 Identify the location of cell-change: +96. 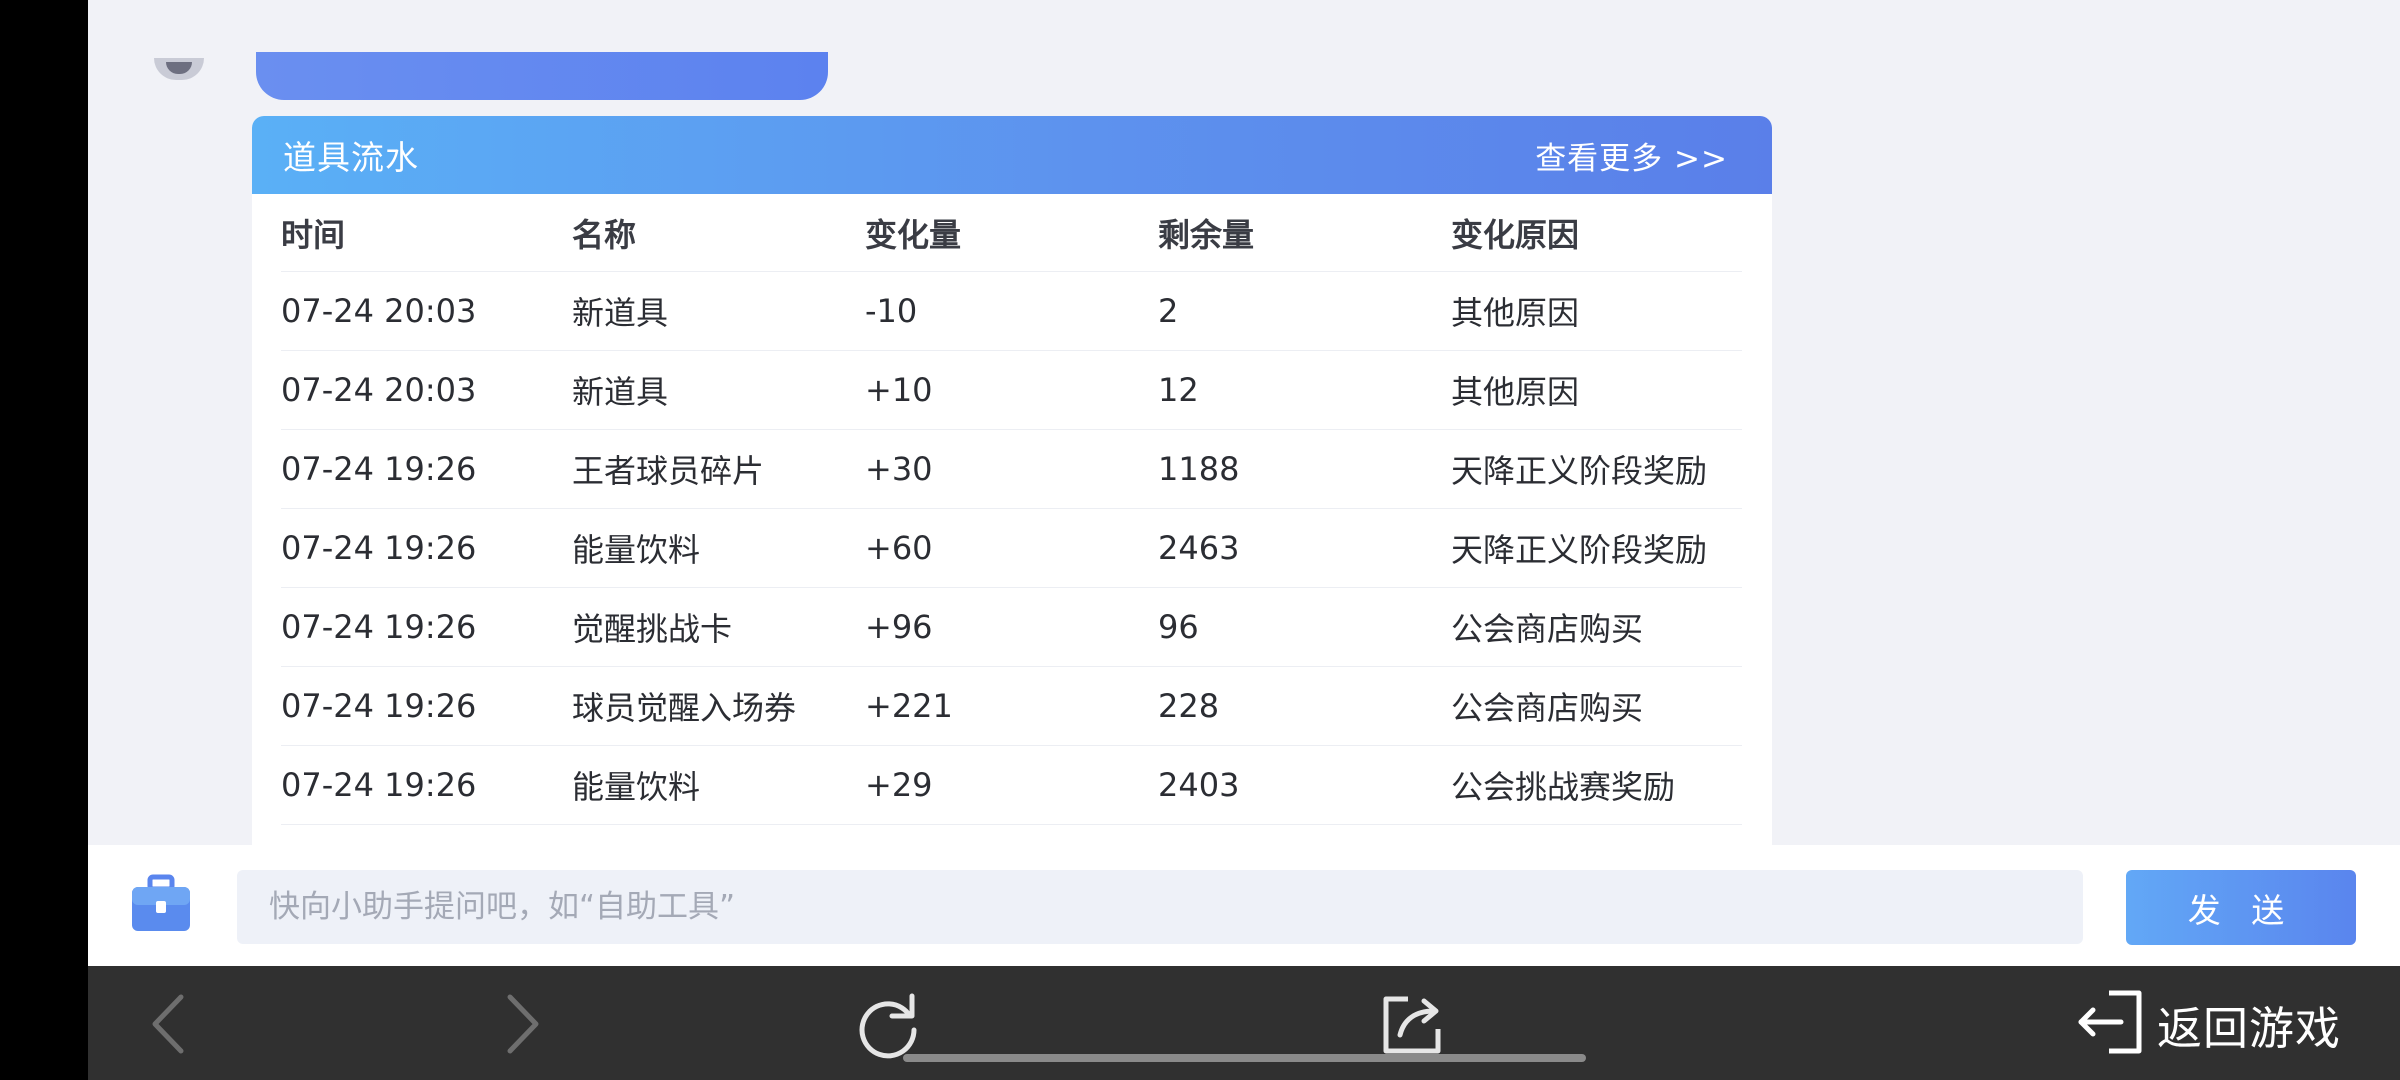
(899, 627).